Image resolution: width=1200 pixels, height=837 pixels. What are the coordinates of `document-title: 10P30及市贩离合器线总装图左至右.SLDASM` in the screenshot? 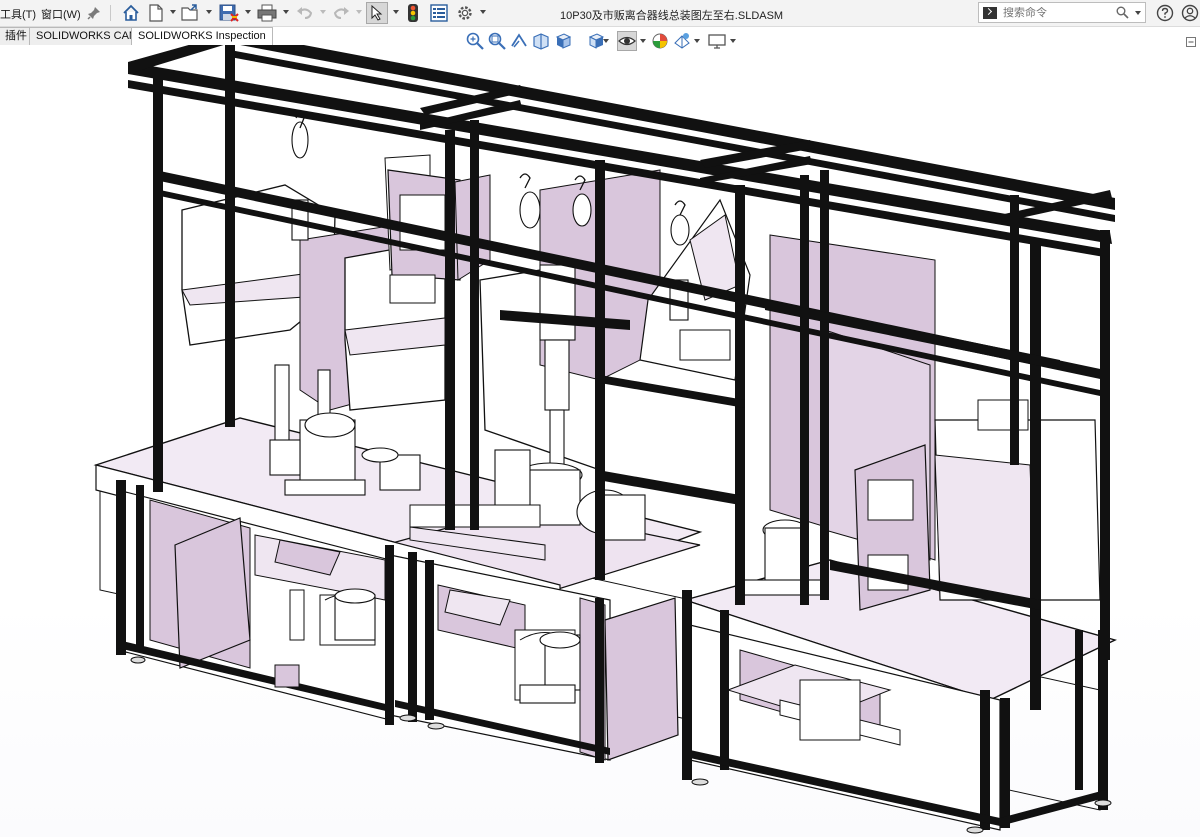 It's located at (672, 16).